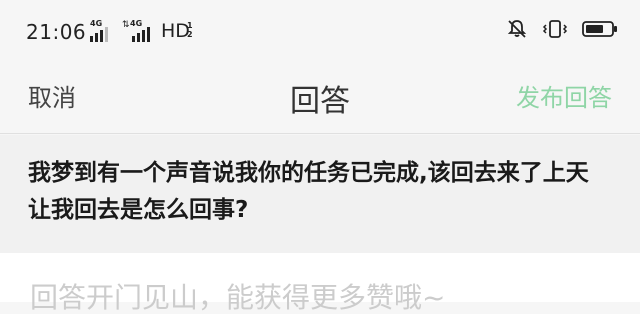 This screenshot has width=640, height=314. I want to click on publish-answer-button: 发布回答, so click(564, 95).